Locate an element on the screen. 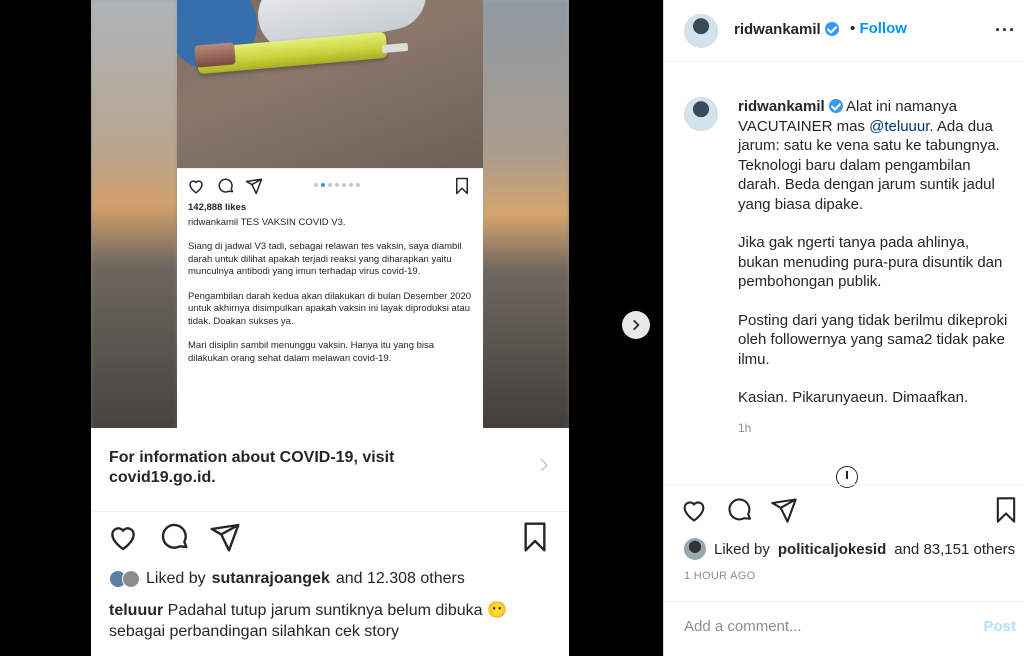 The image size is (1024, 656). inner-action-bar is located at coordinates (330, 184).